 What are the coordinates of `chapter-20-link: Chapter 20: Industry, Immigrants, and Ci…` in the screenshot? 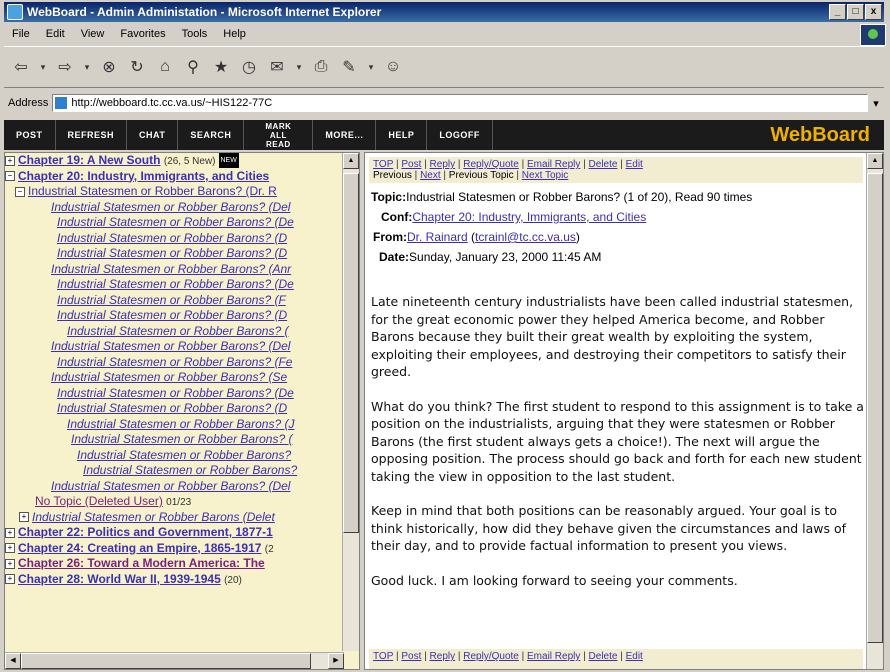 It's located at (143, 176).